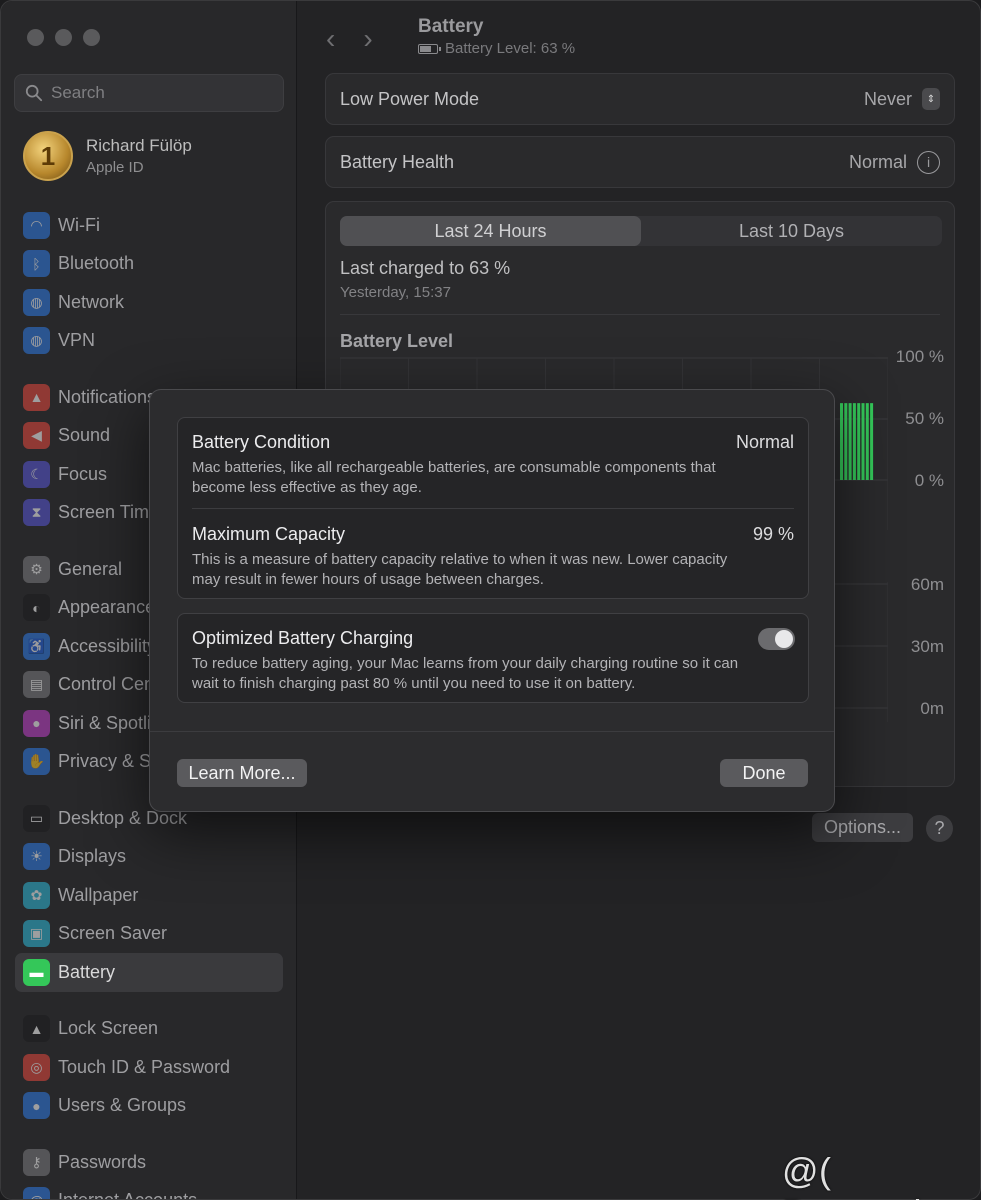 This screenshot has height=1200, width=981. What do you see at coordinates (261, 442) in the screenshot?
I see `battery-condition-title: Battery Condition` at bounding box center [261, 442].